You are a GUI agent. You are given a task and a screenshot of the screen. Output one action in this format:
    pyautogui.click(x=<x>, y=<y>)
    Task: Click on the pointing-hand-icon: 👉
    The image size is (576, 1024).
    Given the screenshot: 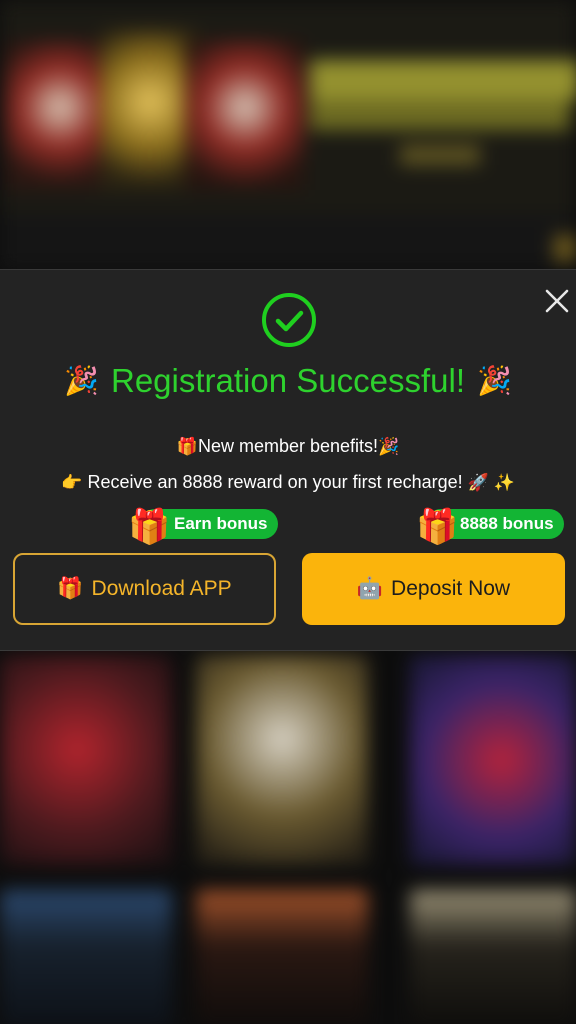 What is the action you would take?
    pyautogui.click(x=72, y=482)
    